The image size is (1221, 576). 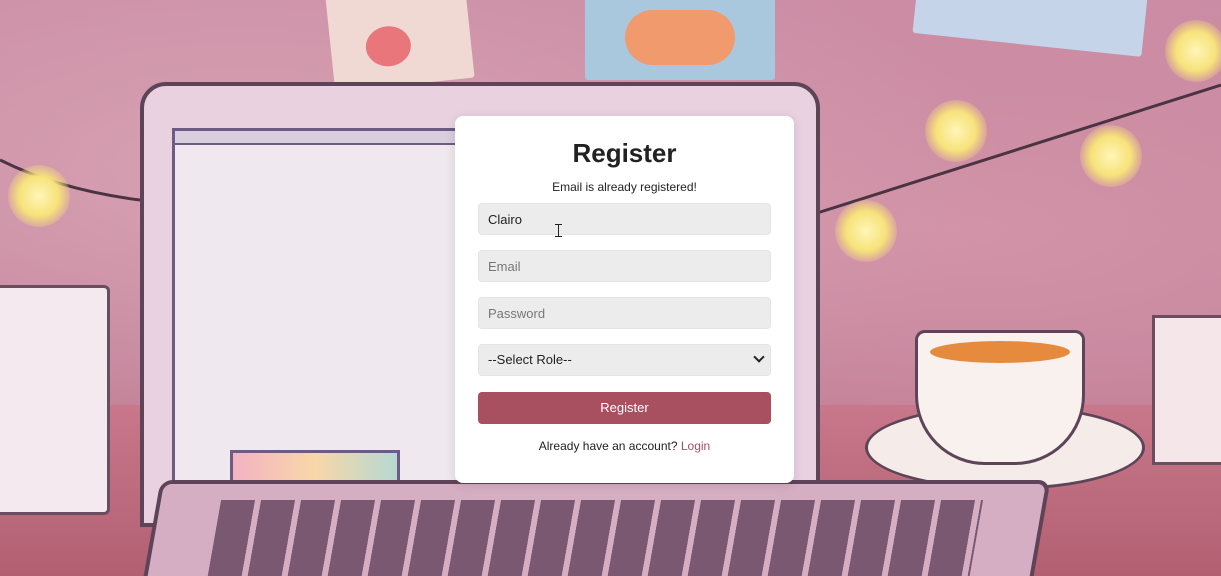 I want to click on role-select: --Select Role--, so click(x=624, y=360).